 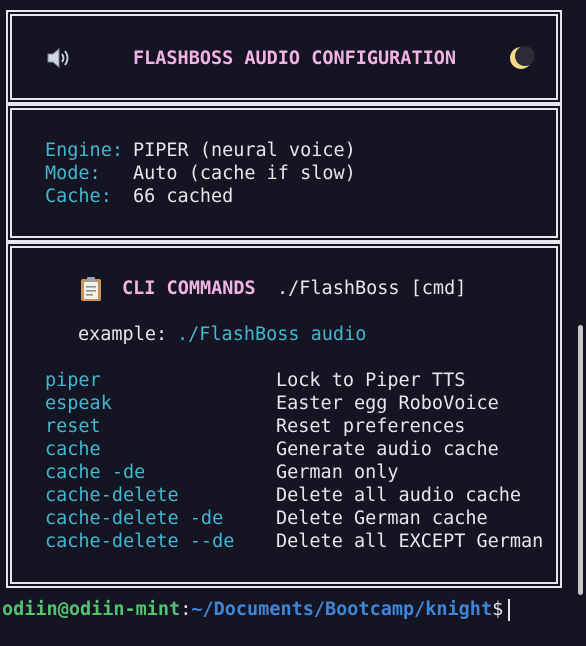 I want to click on command-name: cache-delete, so click(x=112, y=495).